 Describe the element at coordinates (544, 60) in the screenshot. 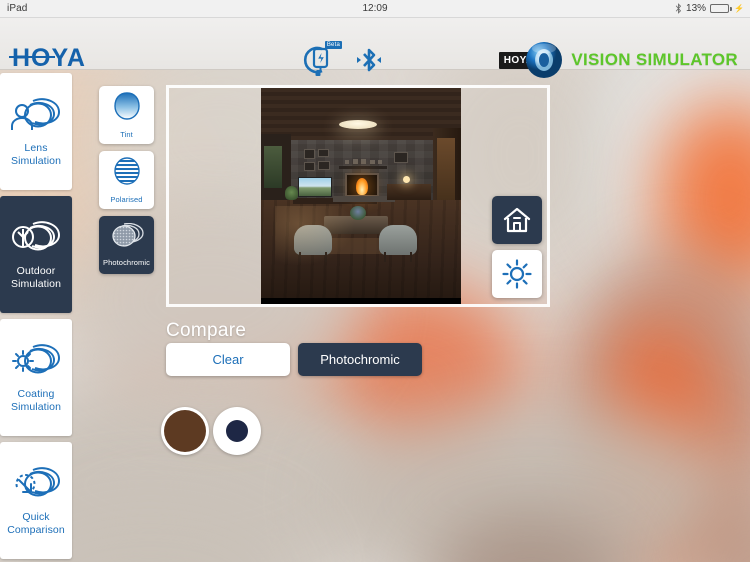

I see `vision-eye-icon` at that location.